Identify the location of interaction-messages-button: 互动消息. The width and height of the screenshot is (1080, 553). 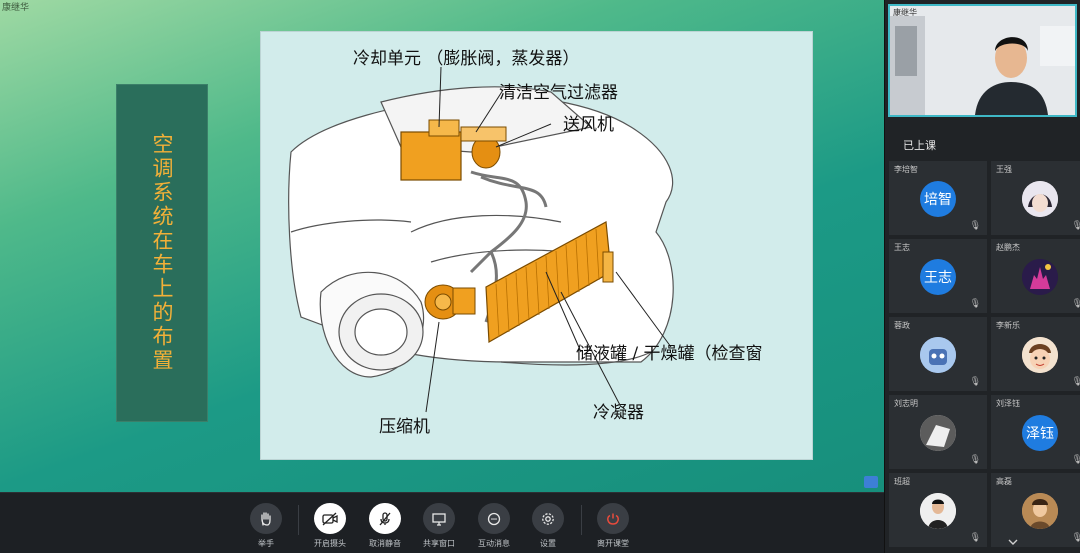
(494, 526).